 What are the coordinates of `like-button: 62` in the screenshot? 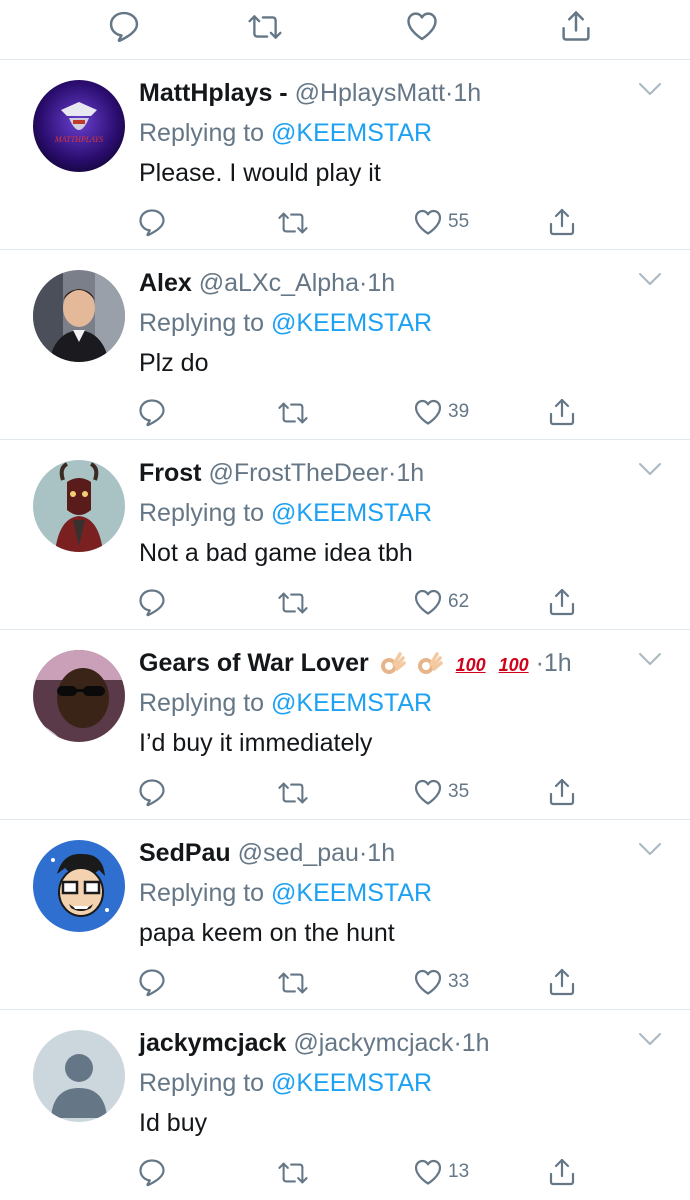 It's located at (440, 602).